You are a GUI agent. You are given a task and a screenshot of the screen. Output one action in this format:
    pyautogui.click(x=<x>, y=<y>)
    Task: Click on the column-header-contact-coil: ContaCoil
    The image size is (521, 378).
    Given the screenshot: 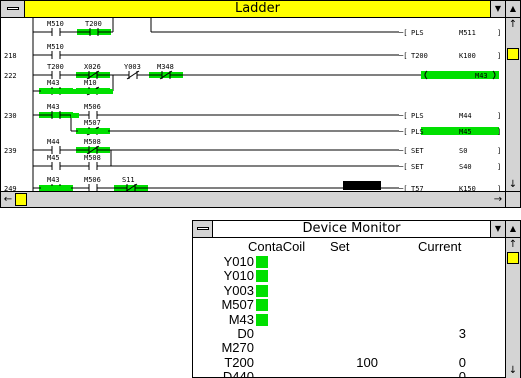 What is the action you would take?
    pyautogui.click(x=277, y=246)
    